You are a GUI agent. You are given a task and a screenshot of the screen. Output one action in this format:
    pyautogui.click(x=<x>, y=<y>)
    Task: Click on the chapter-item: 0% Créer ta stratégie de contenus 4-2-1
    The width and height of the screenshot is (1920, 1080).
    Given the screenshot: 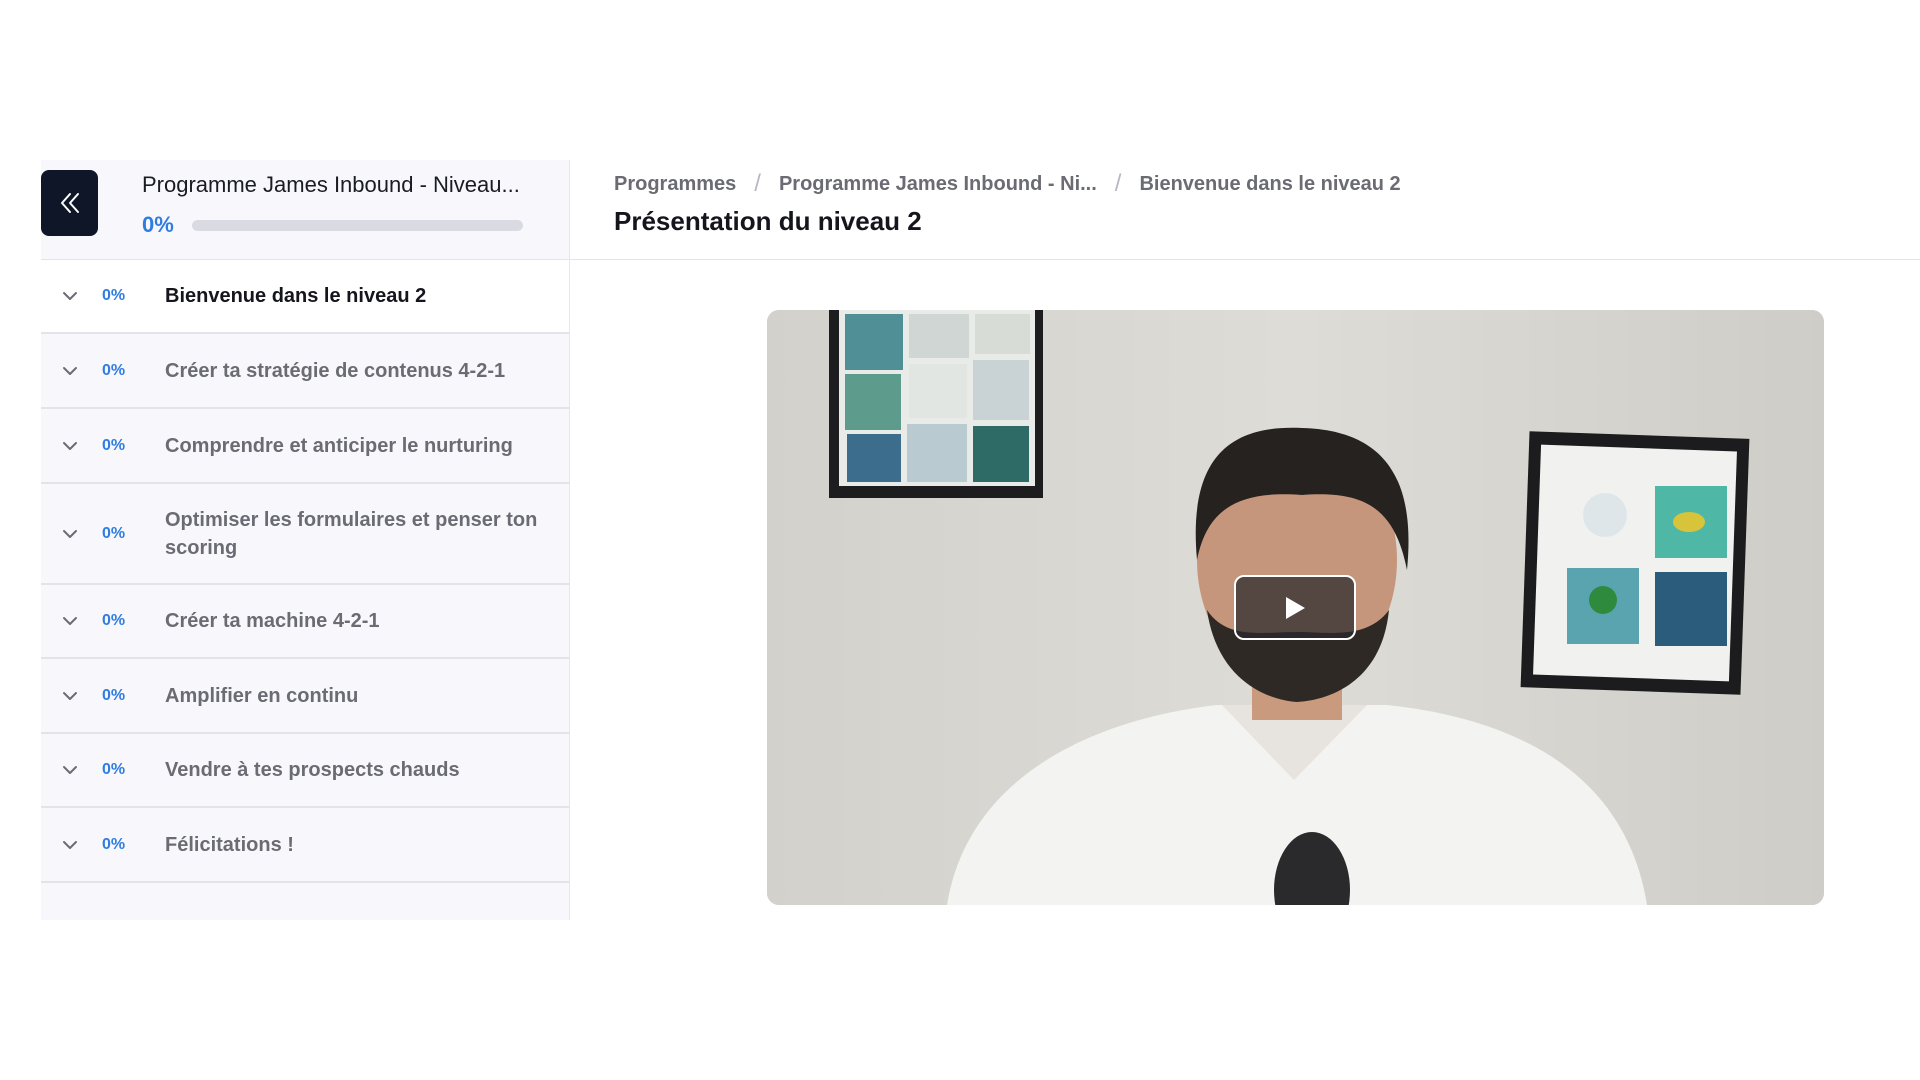 What is the action you would take?
    pyautogui.click(x=305, y=371)
    